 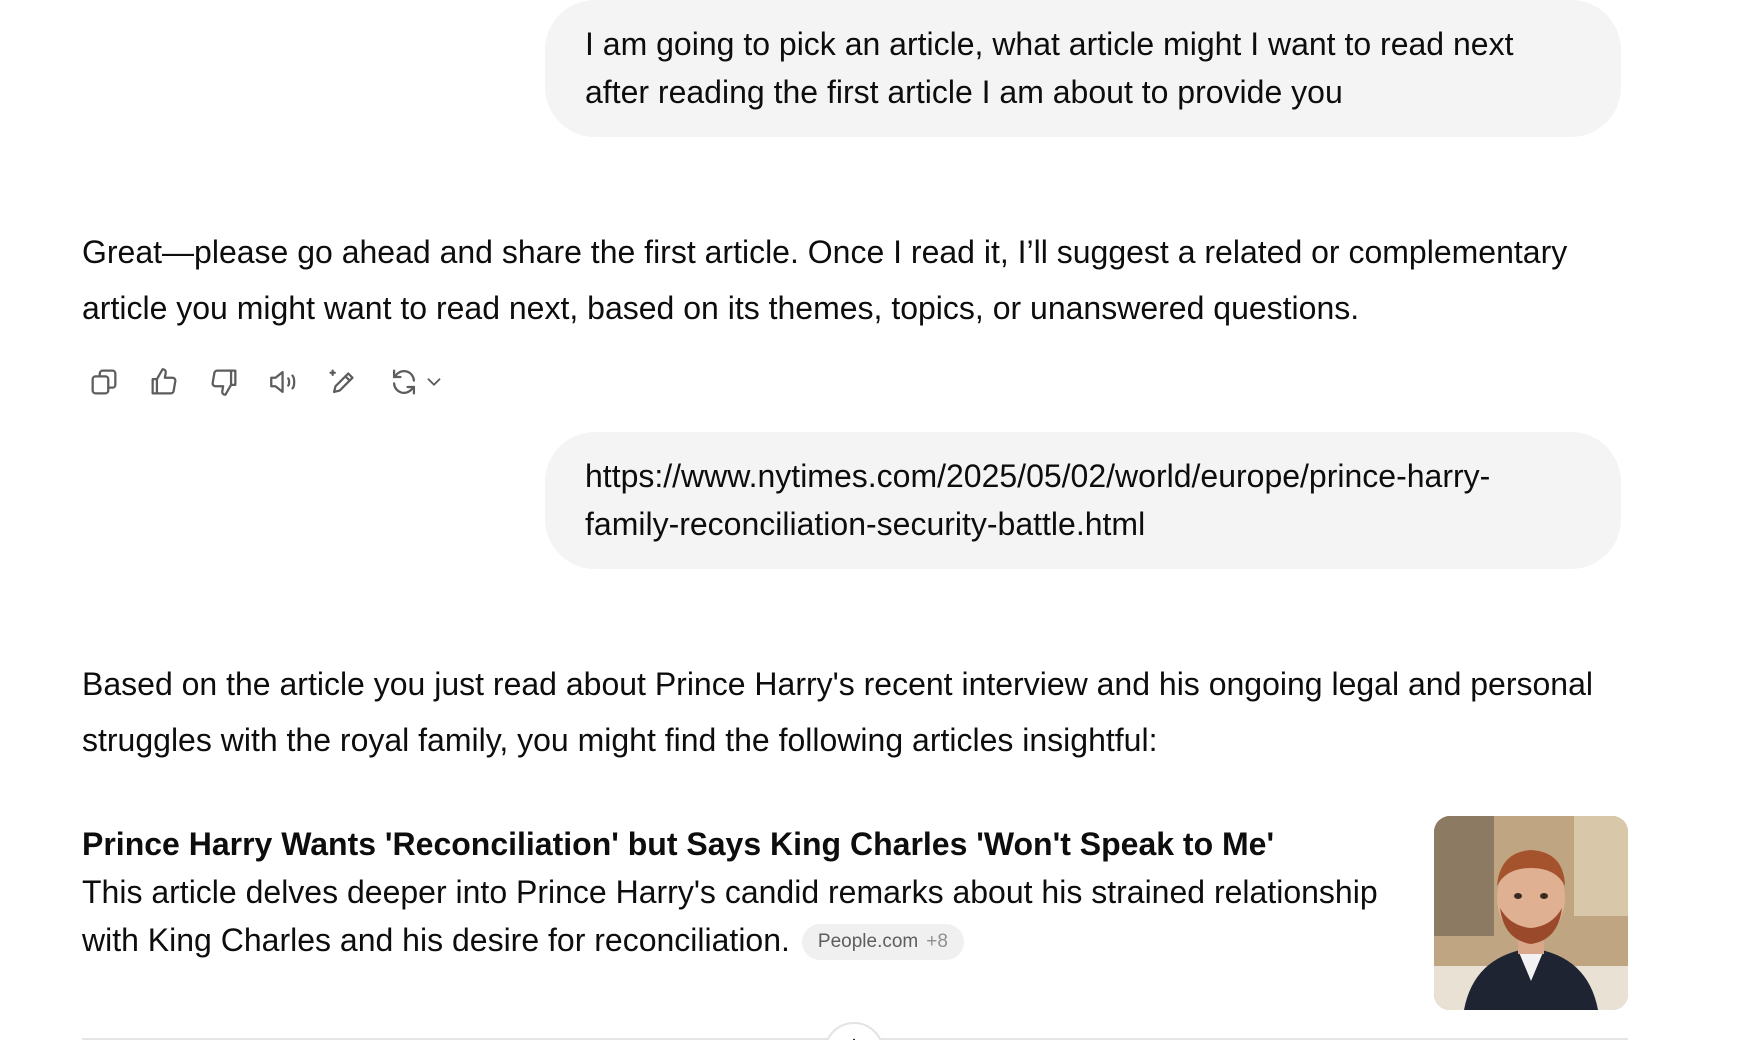 I want to click on article-thumbnail-image, so click(x=1531, y=913).